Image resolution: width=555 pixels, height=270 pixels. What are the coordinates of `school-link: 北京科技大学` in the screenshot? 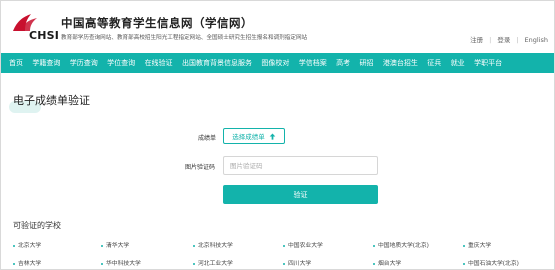 It's located at (213, 244).